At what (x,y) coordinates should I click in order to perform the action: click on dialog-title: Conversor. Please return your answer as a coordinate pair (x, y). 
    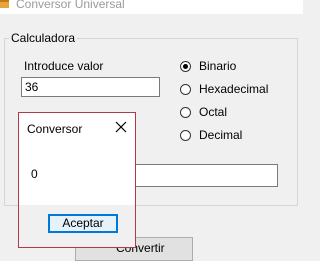
    Looking at the image, I should click on (55, 129).